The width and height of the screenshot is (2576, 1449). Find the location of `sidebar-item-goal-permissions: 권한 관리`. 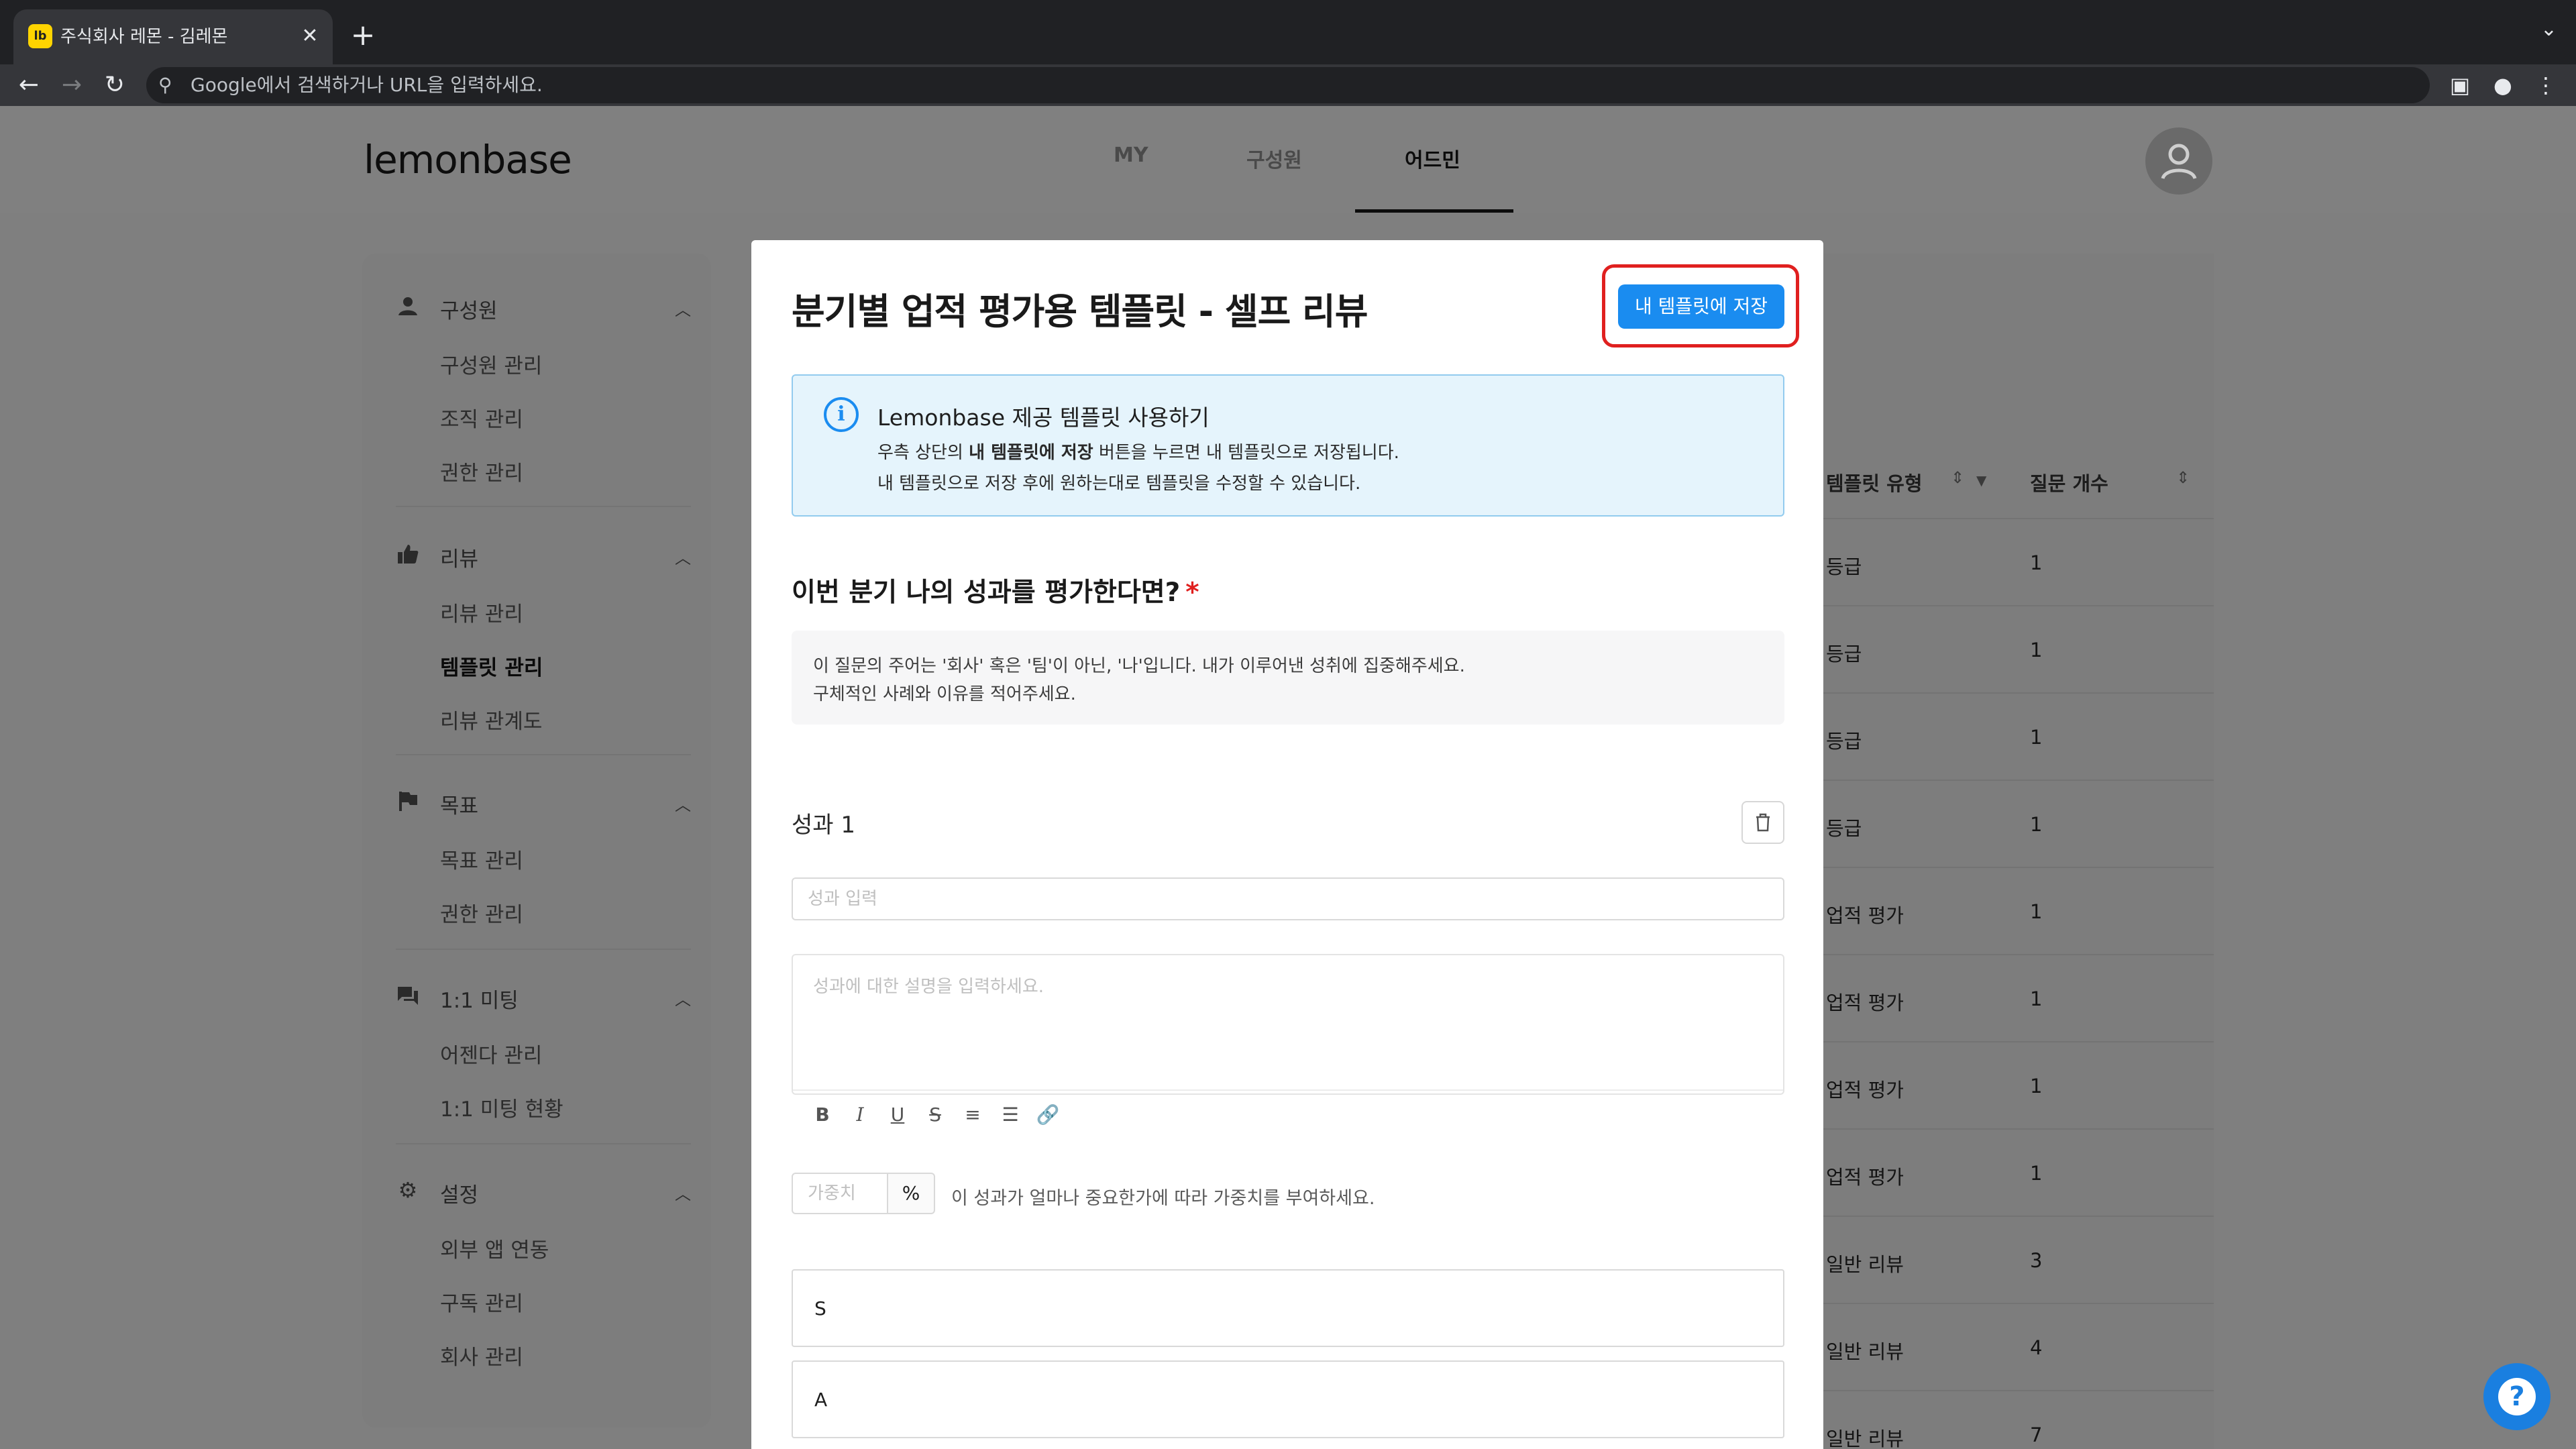

sidebar-item-goal-permissions: 권한 관리 is located at coordinates (481, 913).